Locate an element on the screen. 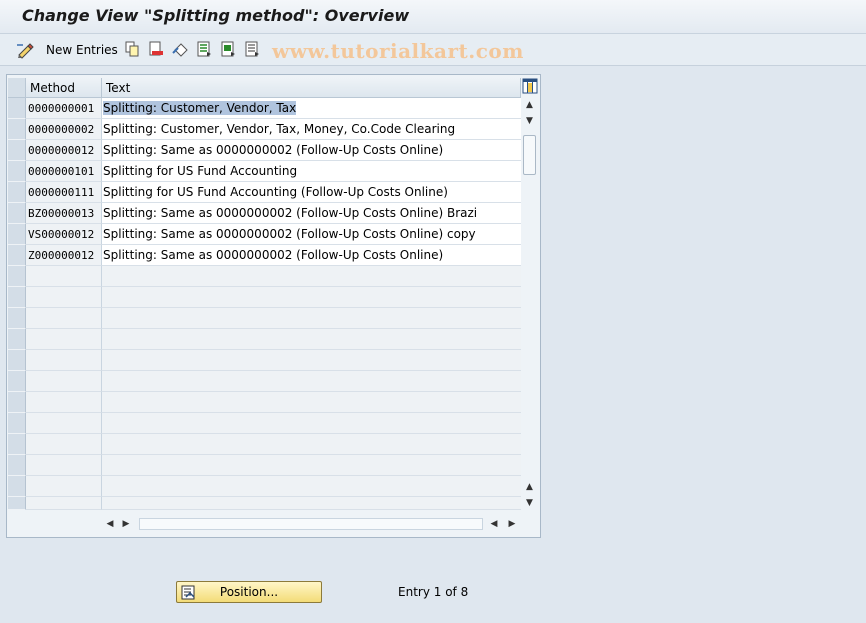  column-header-method: Method is located at coordinates (64, 88).